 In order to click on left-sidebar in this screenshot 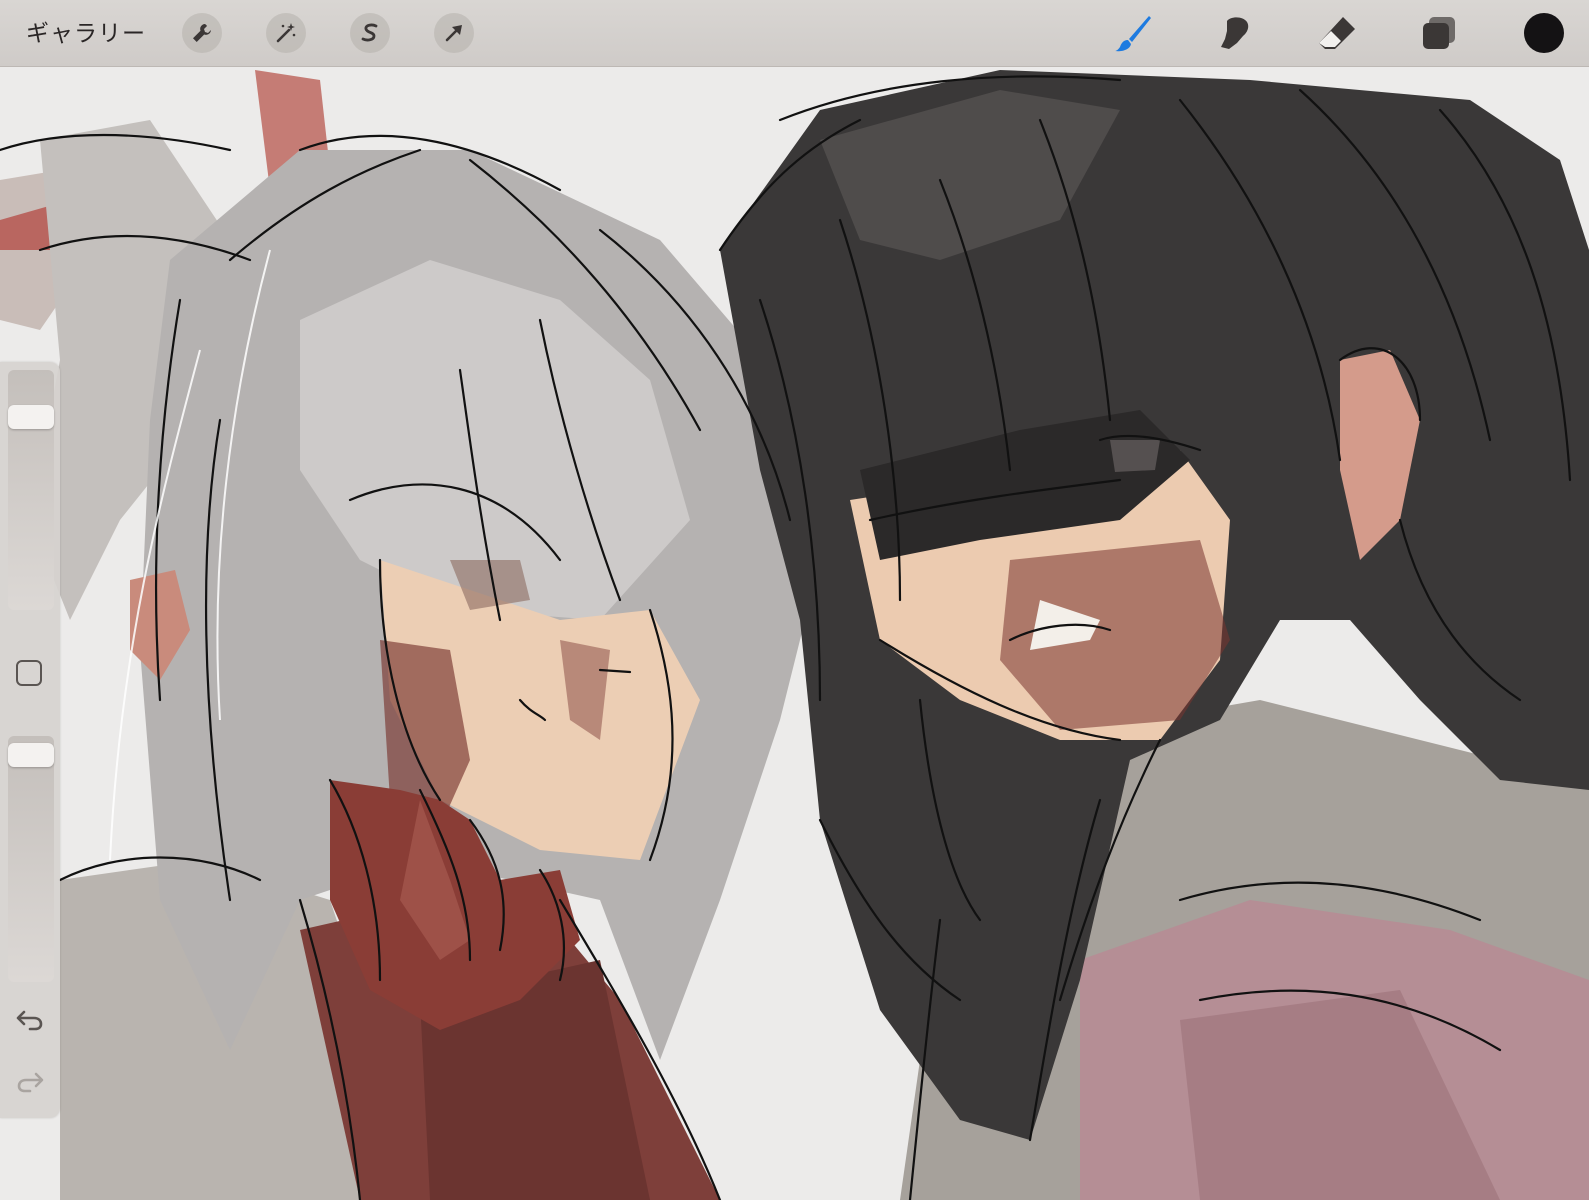, I will do `click(30, 740)`.